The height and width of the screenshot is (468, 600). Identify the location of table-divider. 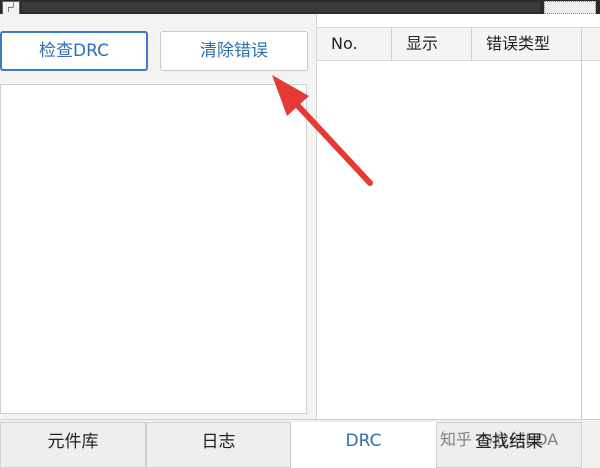
(581, 223).